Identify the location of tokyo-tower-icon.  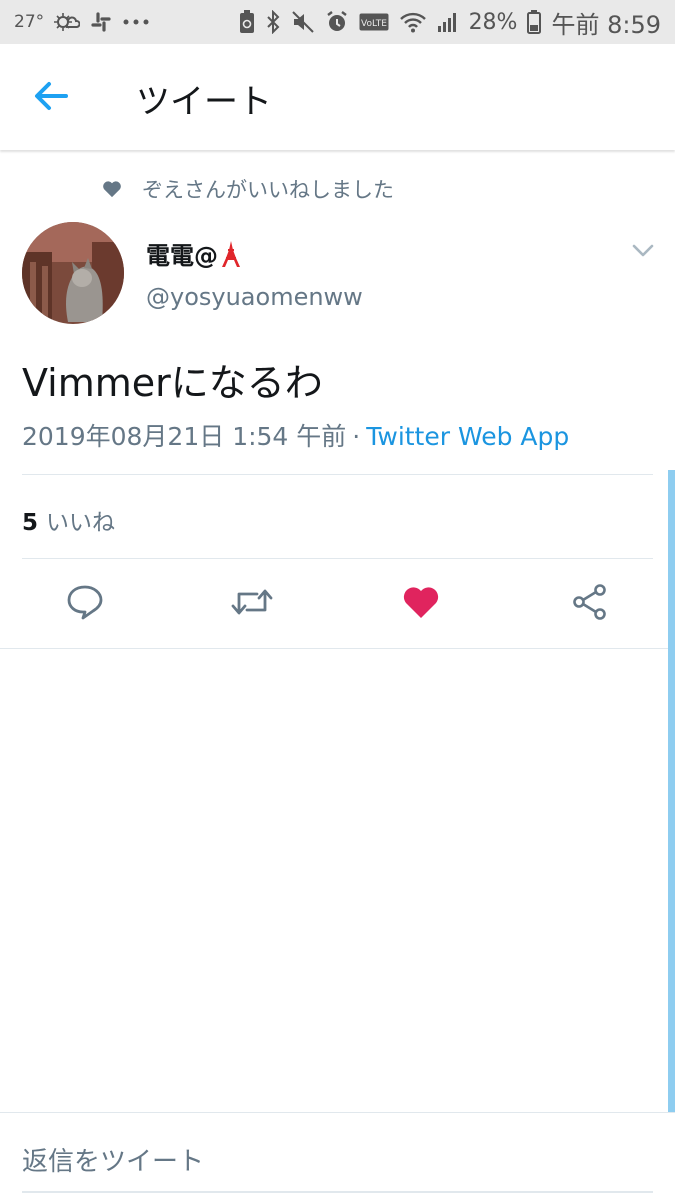
(231, 253).